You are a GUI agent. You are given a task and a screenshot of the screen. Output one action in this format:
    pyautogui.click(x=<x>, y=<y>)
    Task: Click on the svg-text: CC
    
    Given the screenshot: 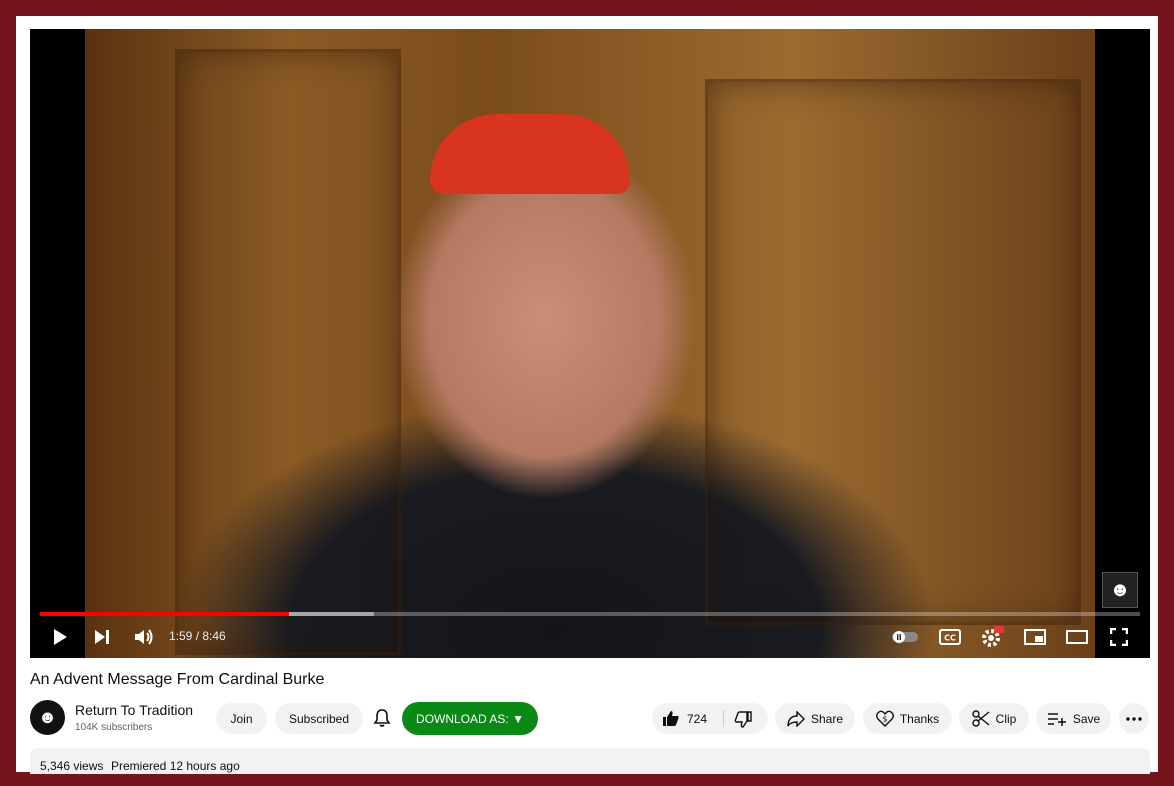 What is the action you would take?
    pyautogui.click(x=950, y=638)
    